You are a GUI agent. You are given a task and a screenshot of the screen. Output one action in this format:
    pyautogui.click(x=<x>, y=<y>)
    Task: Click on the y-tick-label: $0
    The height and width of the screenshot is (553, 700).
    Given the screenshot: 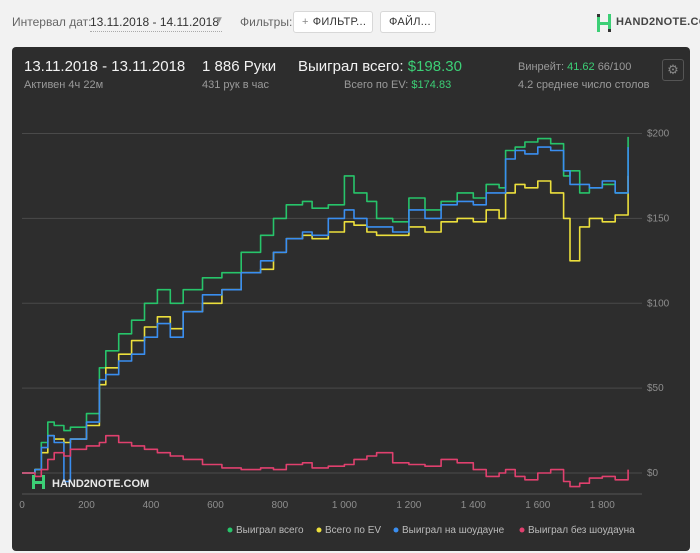 What is the action you would take?
    pyautogui.click(x=653, y=473)
    